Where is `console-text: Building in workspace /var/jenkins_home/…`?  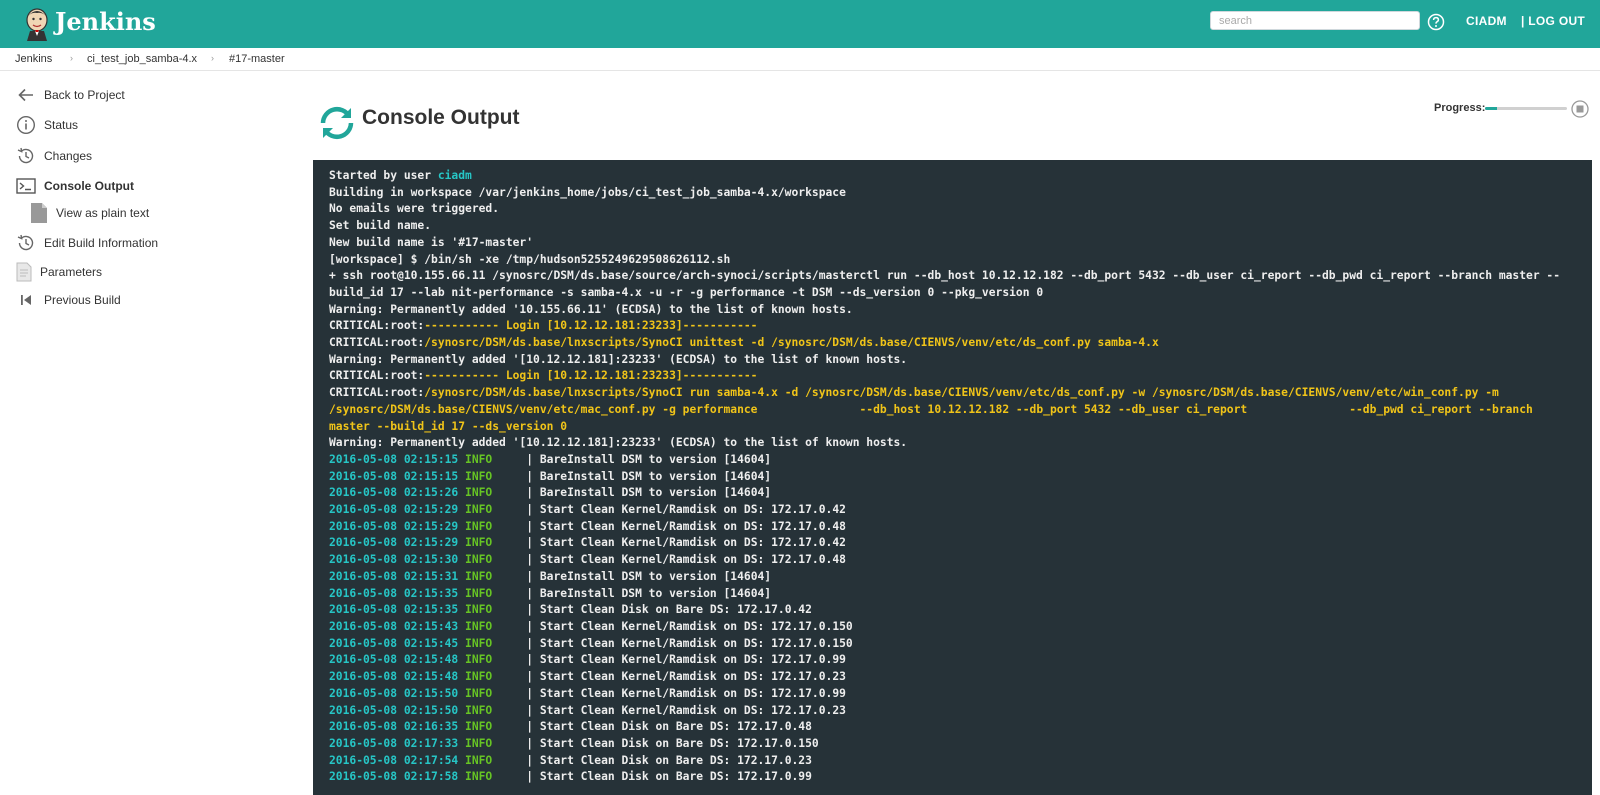
console-text: Building in workspace /var/jenkins_home/… is located at coordinates (587, 192).